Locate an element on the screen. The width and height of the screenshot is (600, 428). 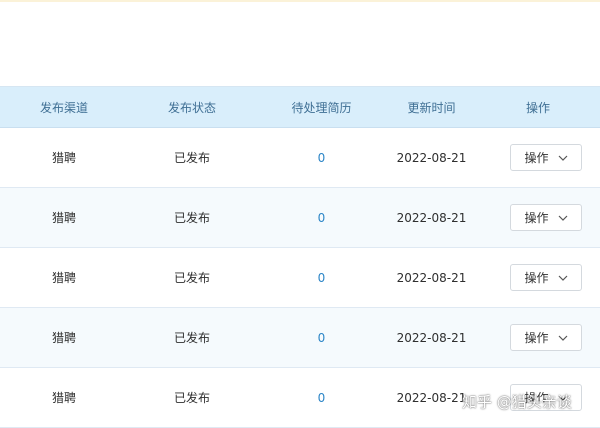
column-header-status: 发布状态 is located at coordinates (191, 107).